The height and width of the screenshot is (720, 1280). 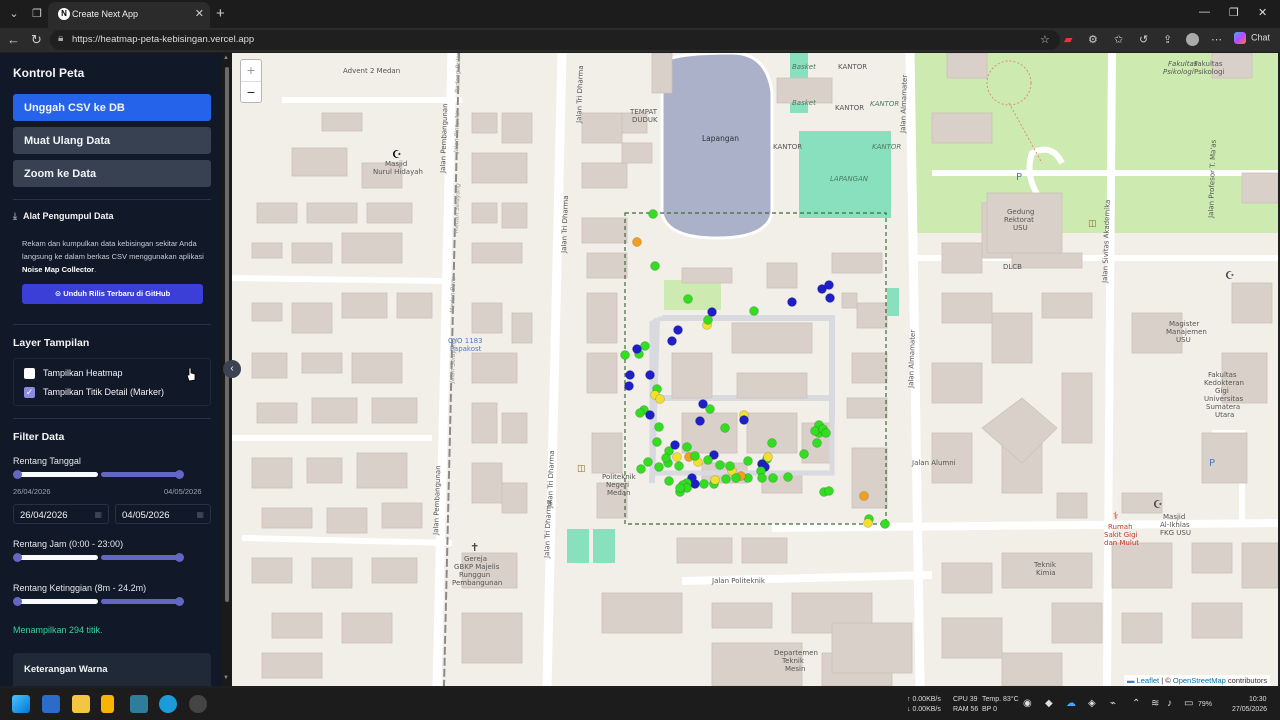 I want to click on slider-handle-max, so click(x=179, y=474).